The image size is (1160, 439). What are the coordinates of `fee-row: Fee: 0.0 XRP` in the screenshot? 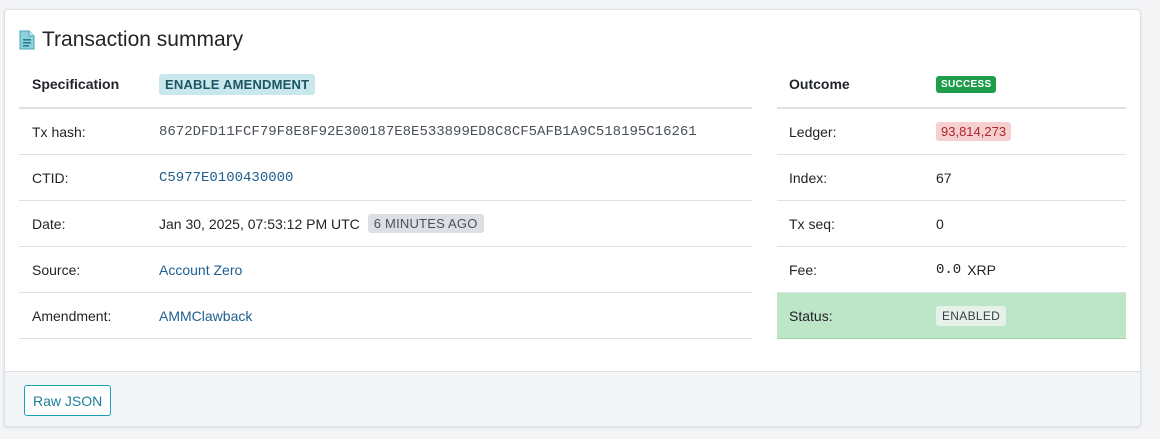 It's located at (951, 270).